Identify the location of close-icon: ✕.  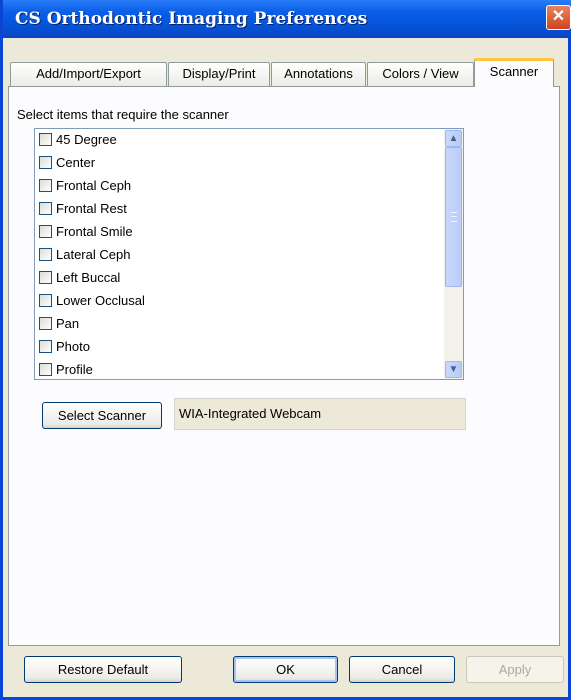
(558, 16).